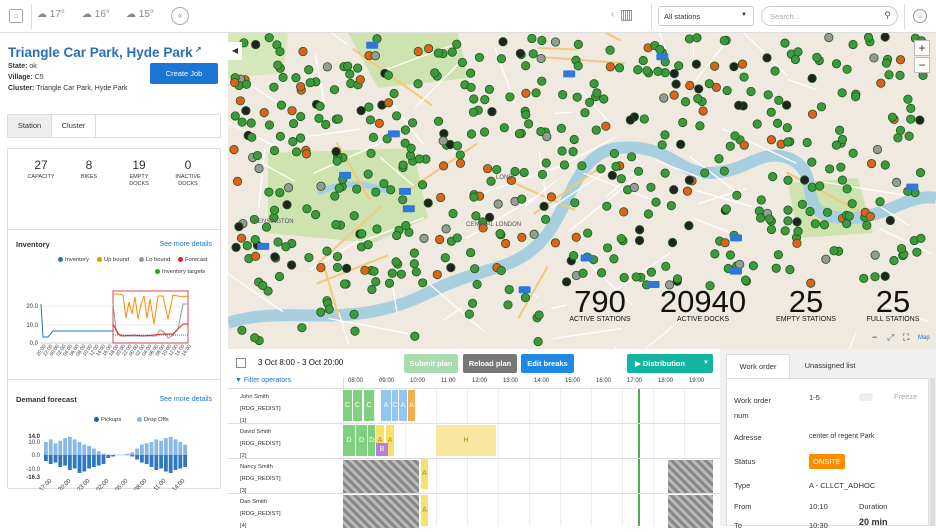 Image resolution: width=936 pixels, height=532 pixels. Describe the element at coordinates (185, 244) in the screenshot. I see `inventory-more-link: See more details` at that location.